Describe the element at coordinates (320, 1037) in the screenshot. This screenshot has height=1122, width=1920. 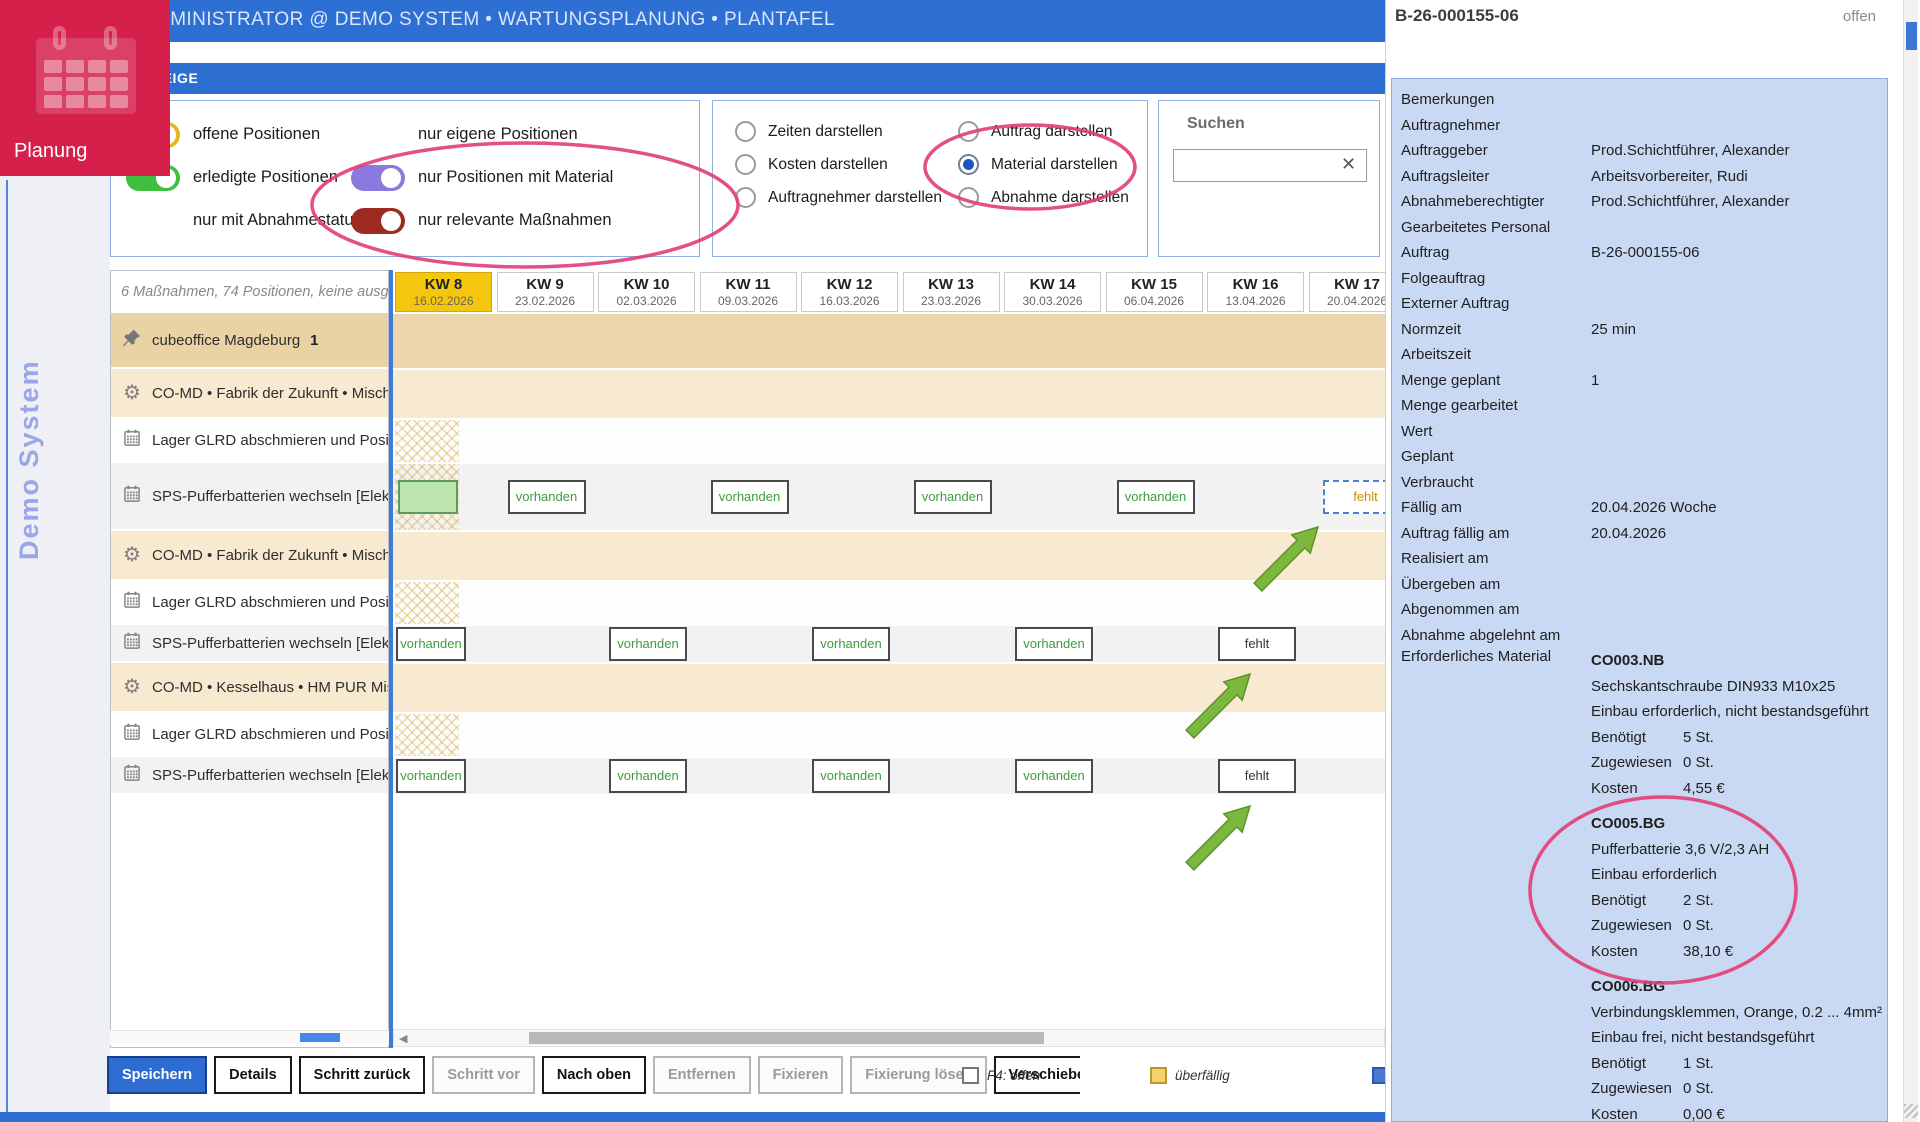
I see `list-scroll-thumb` at that location.